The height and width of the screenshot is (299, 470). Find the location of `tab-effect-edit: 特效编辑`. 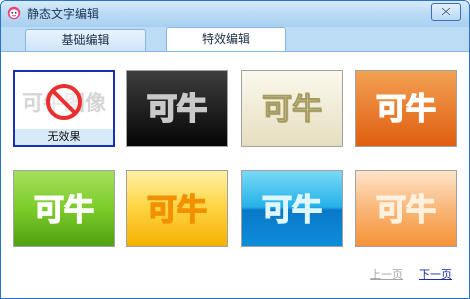

tab-effect-edit: 特效编辑 is located at coordinates (226, 39).